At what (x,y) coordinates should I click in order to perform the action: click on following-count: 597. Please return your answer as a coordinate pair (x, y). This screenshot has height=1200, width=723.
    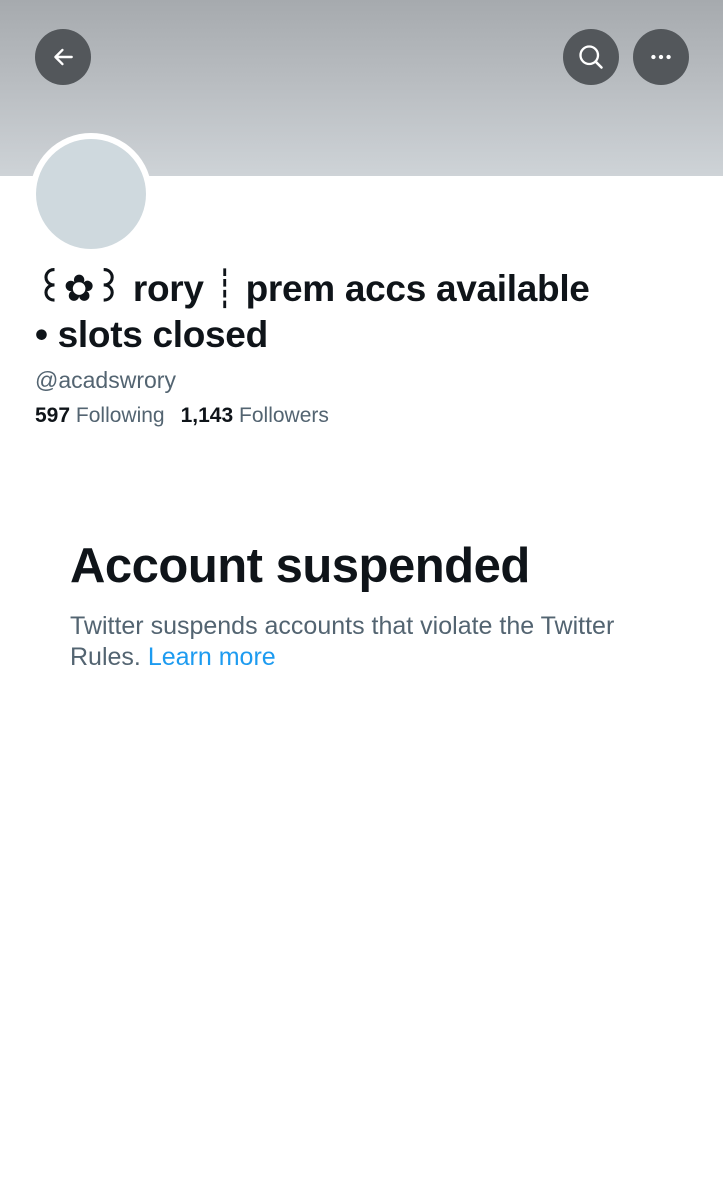
    Looking at the image, I should click on (53, 415).